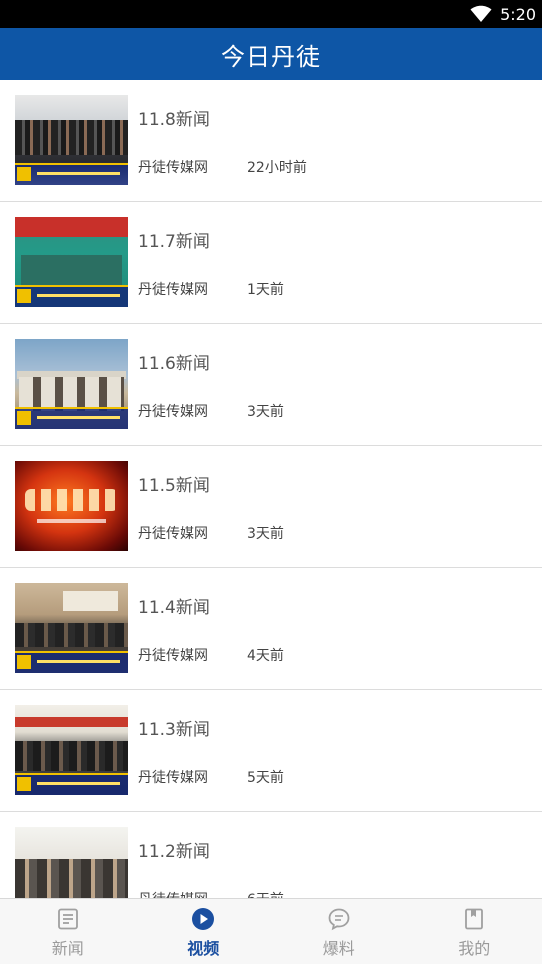 The height and width of the screenshot is (964, 542). I want to click on app-bar: 今日丹徒, so click(271, 54).